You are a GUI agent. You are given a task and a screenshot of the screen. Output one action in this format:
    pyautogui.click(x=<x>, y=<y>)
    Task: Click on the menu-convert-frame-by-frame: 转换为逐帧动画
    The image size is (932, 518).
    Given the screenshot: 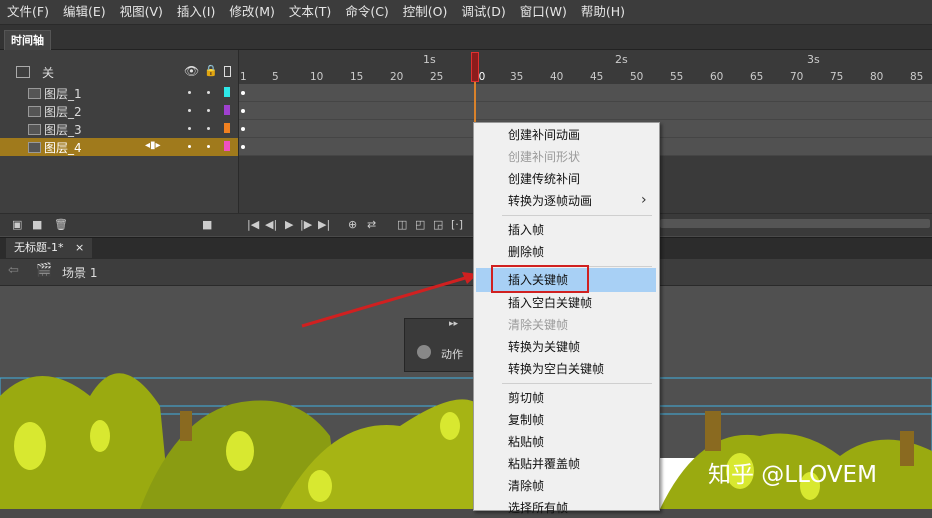 What is the action you would take?
    pyautogui.click(x=565, y=201)
    